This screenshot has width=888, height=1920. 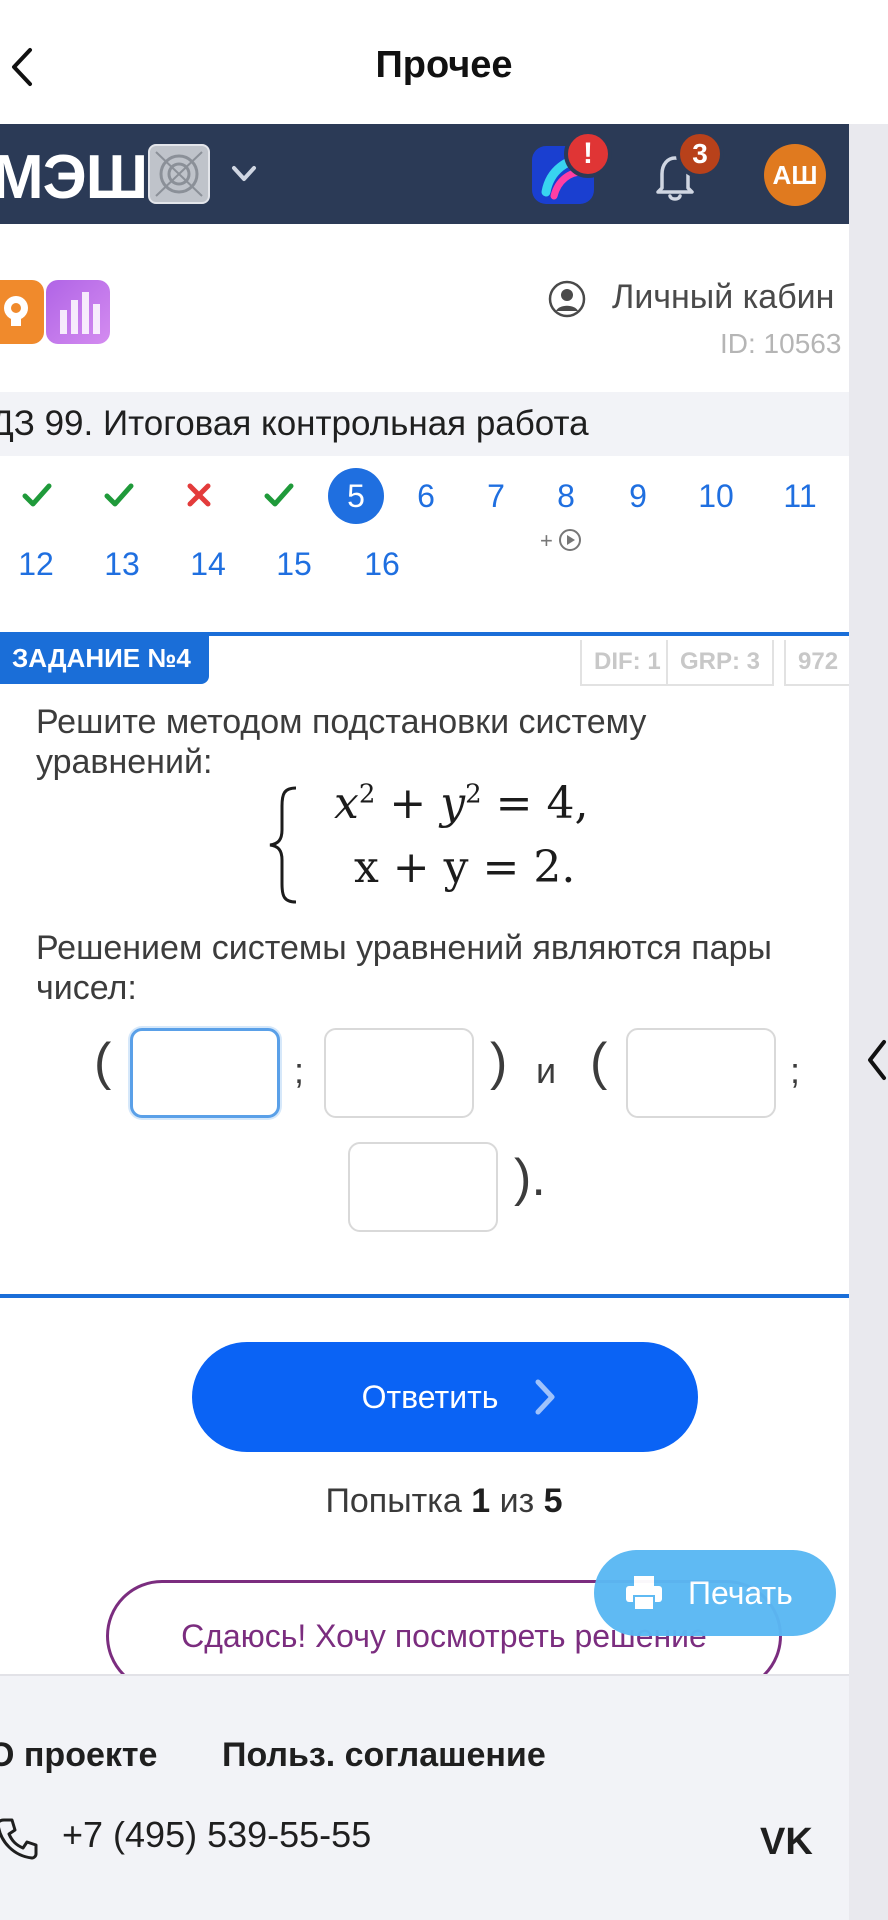 What do you see at coordinates (74, 177) in the screenshot?
I see `app-logo: МЭШ` at bounding box center [74, 177].